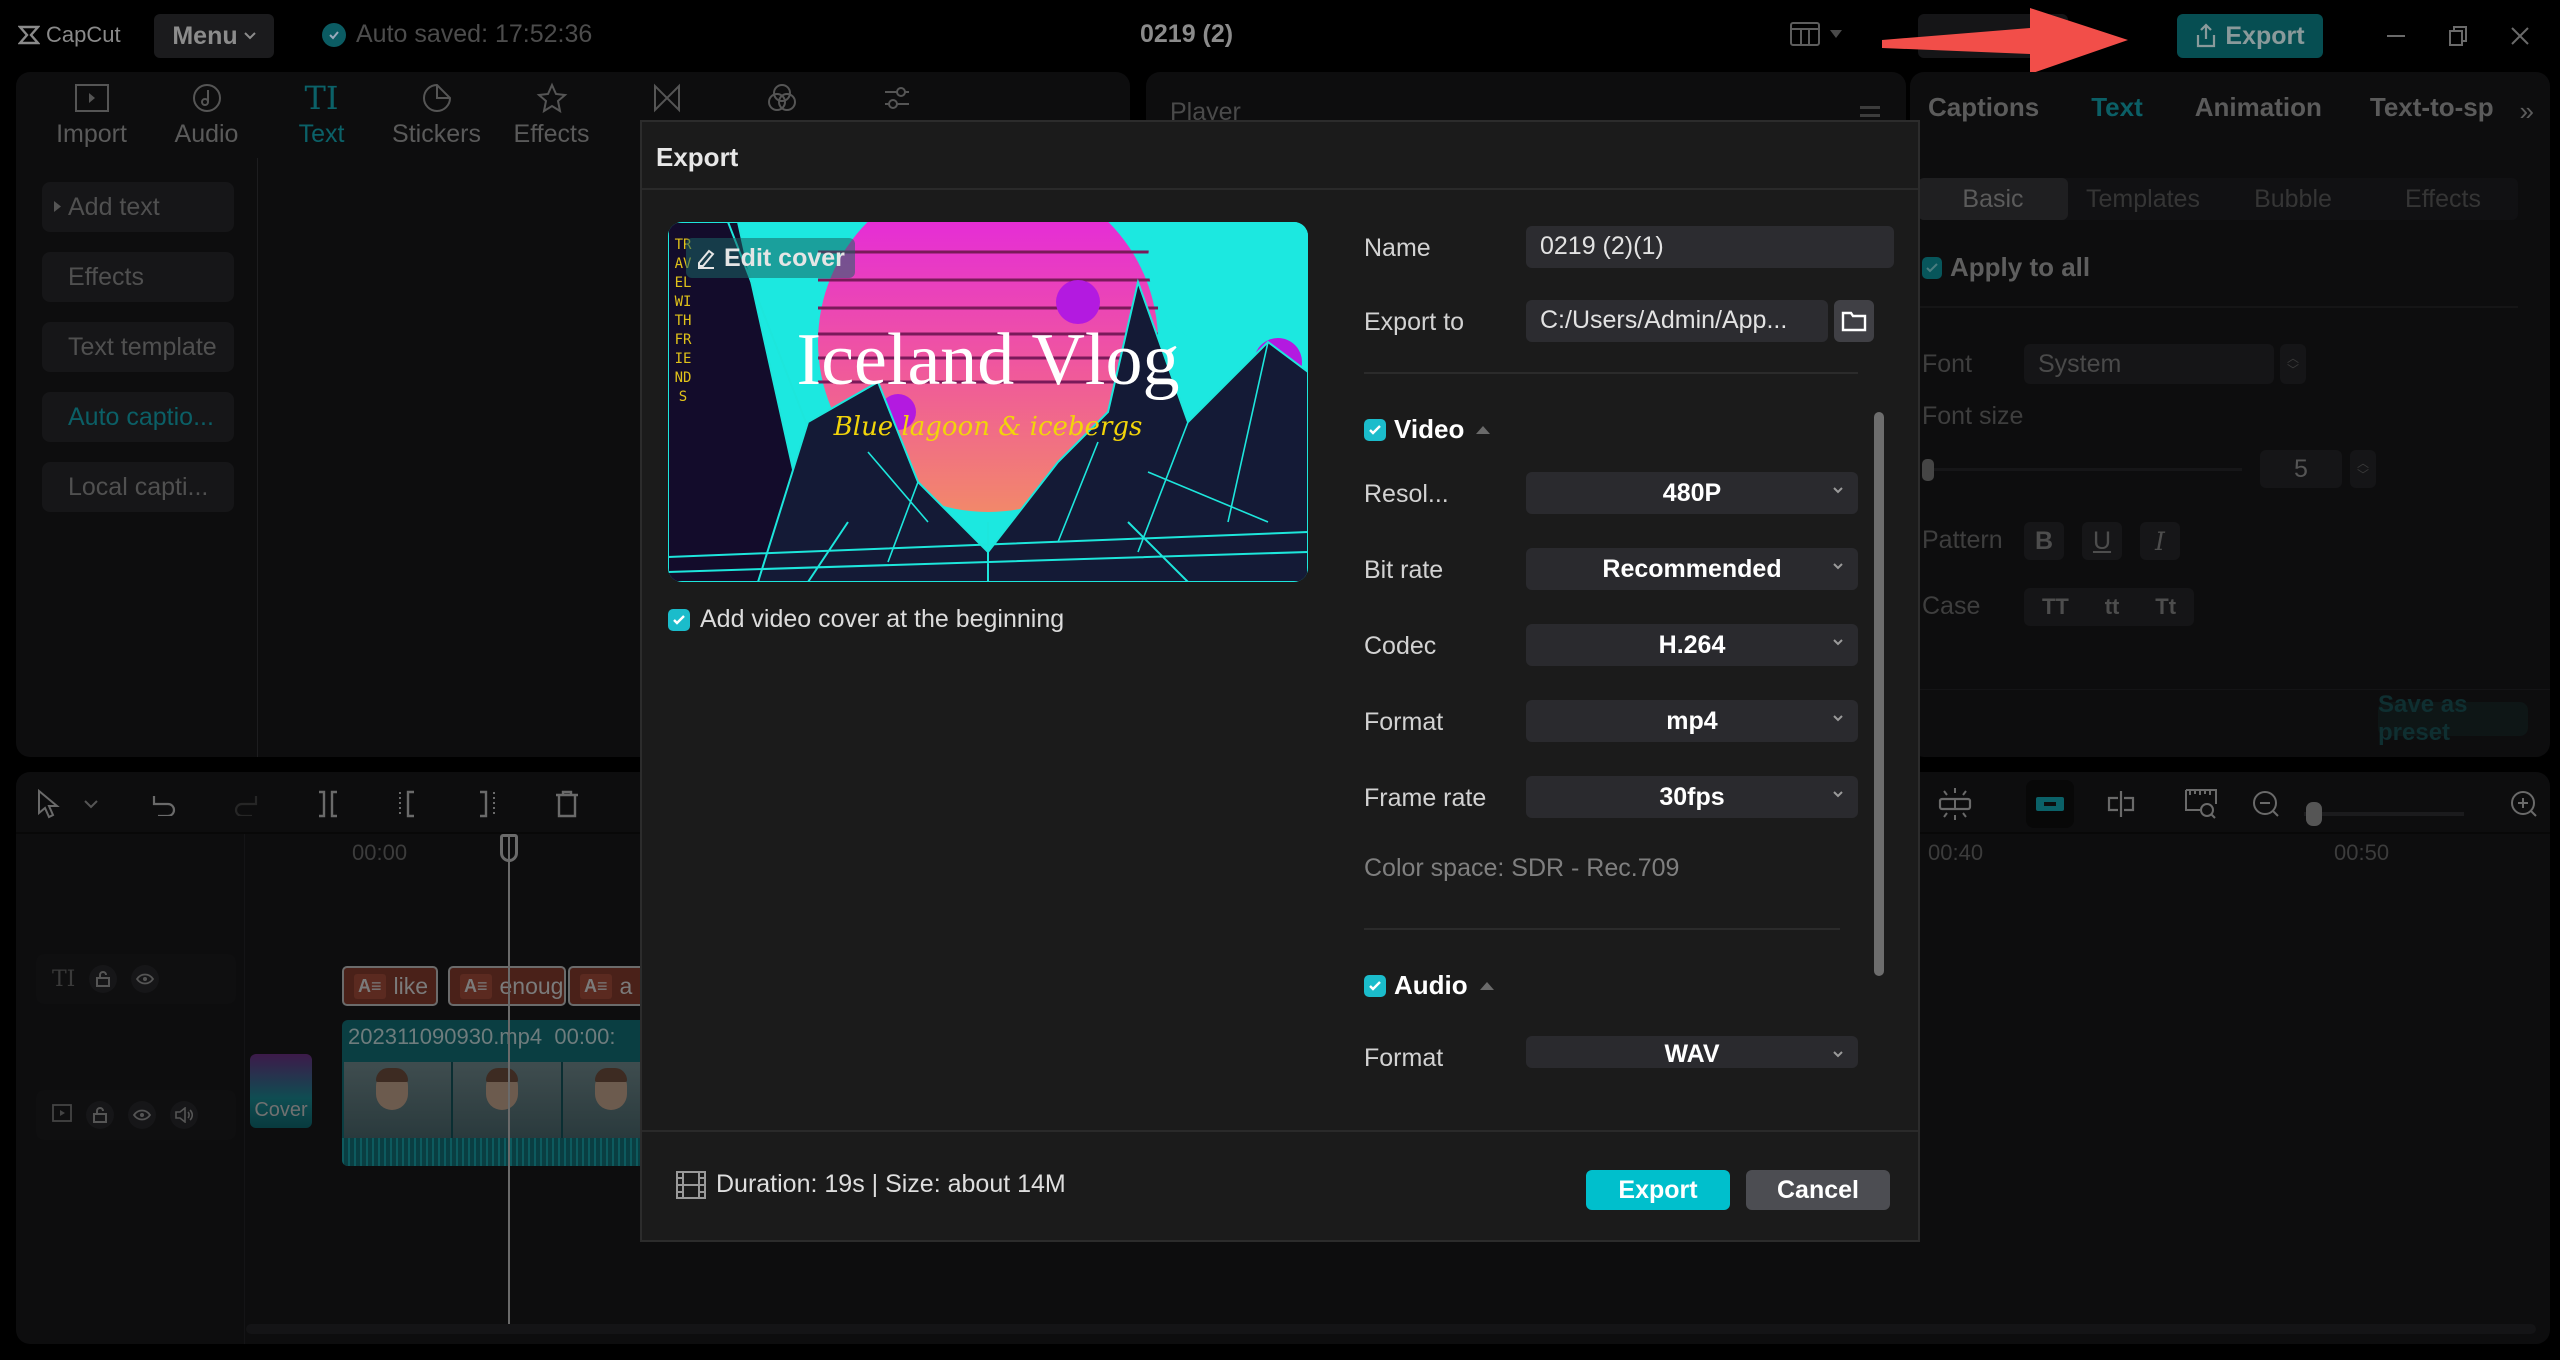 This screenshot has height=1360, width=2560. What do you see at coordinates (487, 804) in the screenshot?
I see `trim-right-button` at bounding box center [487, 804].